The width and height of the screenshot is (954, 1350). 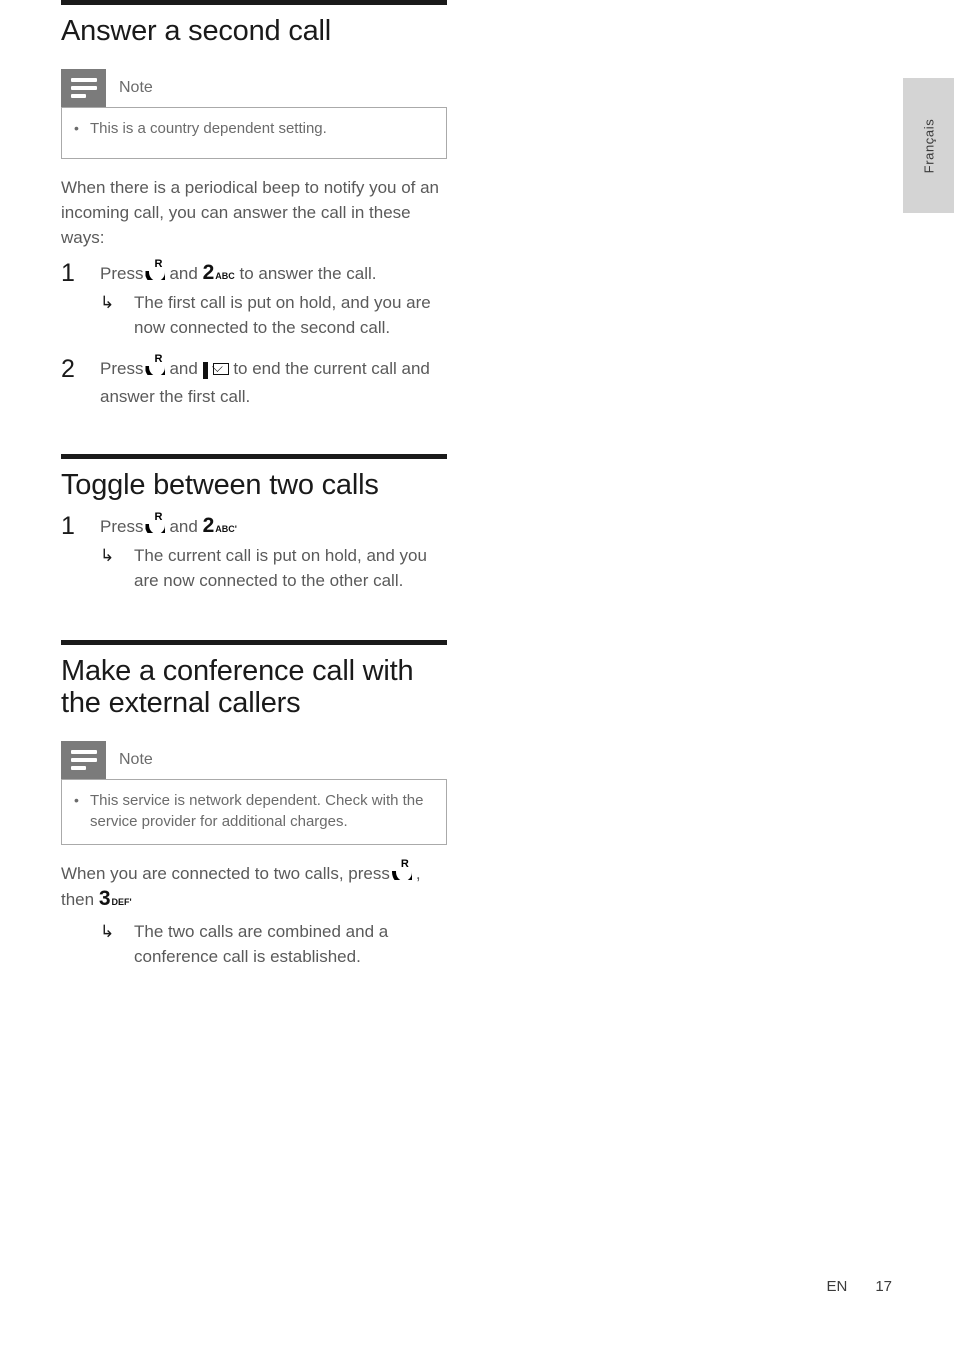 I want to click on note-item-text: This is a country dependent setting., so click(x=208, y=128).